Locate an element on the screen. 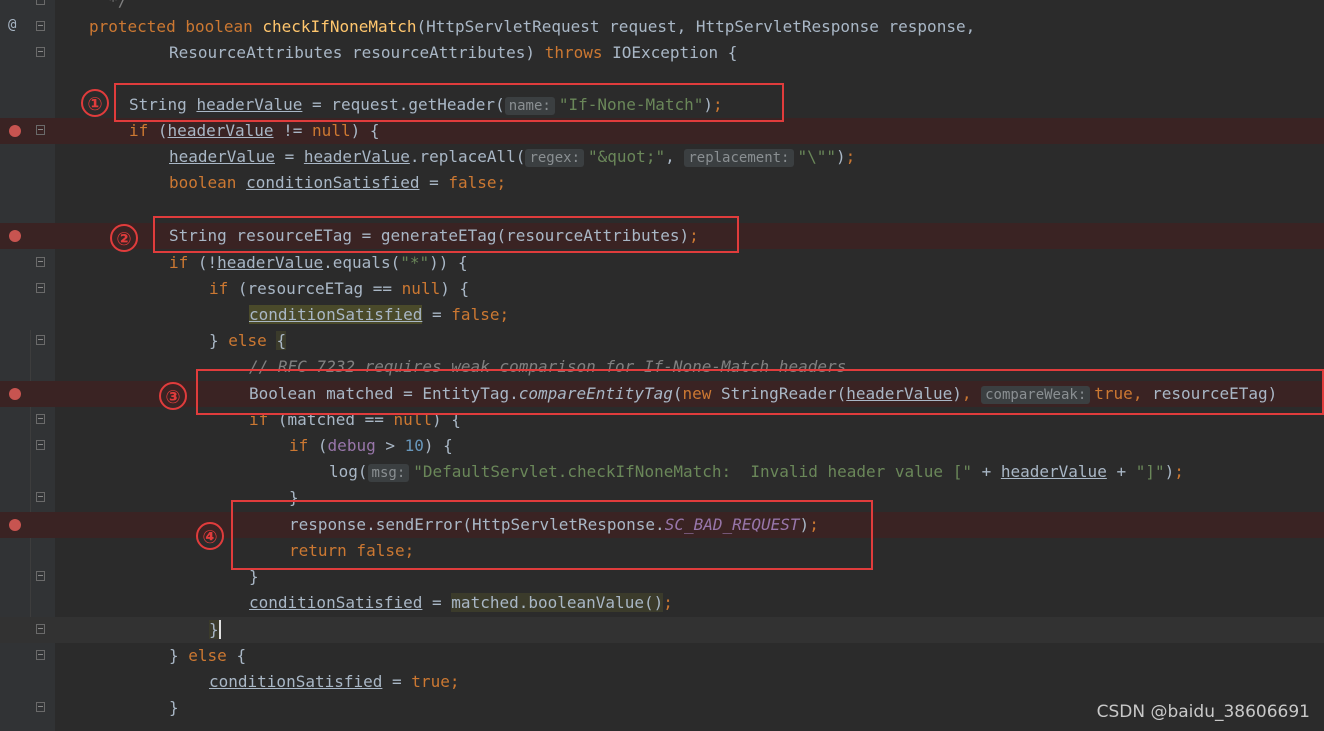 This screenshot has height=731, width=1324. override-at-icon: @ is located at coordinates (12, 25).